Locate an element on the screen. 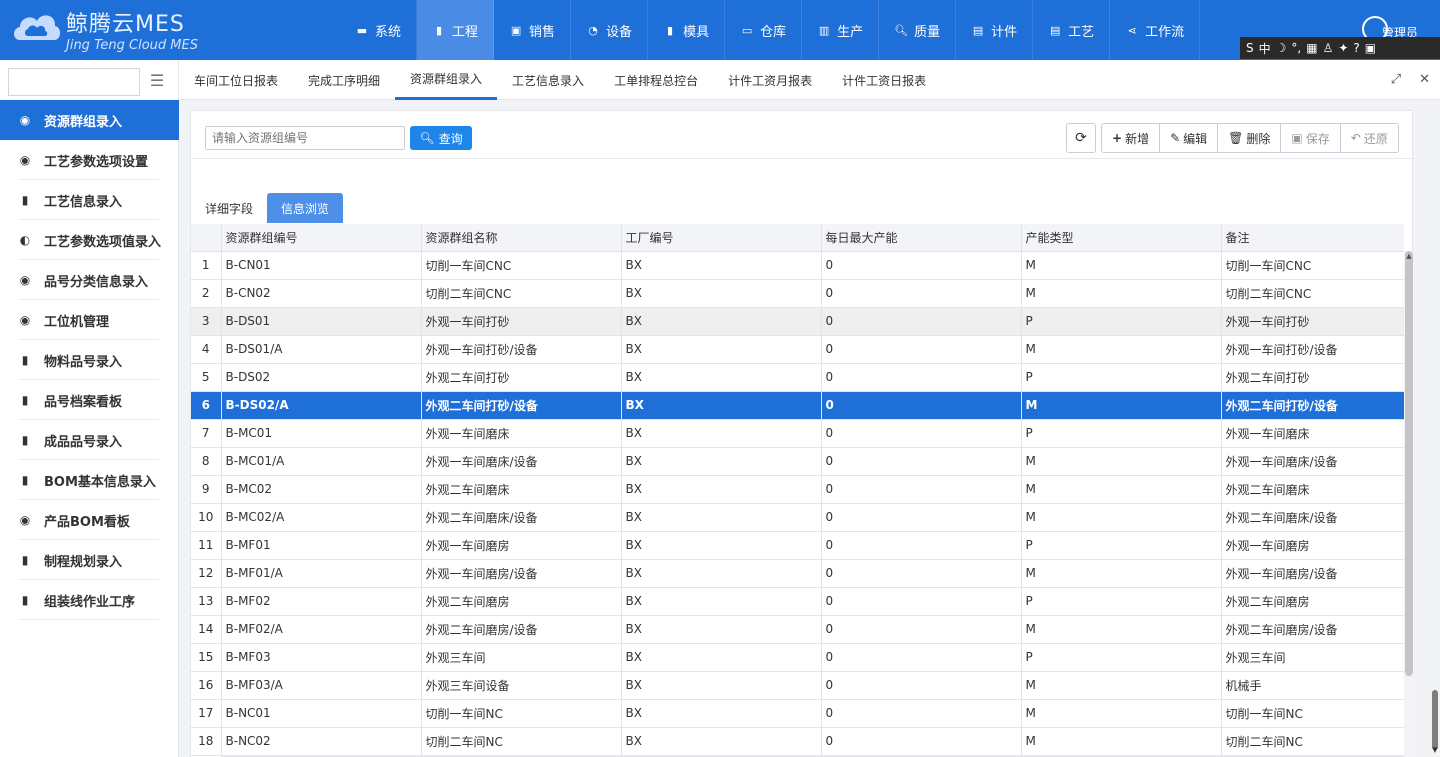  tab-6: 计件工资日报表 is located at coordinates (884, 80).